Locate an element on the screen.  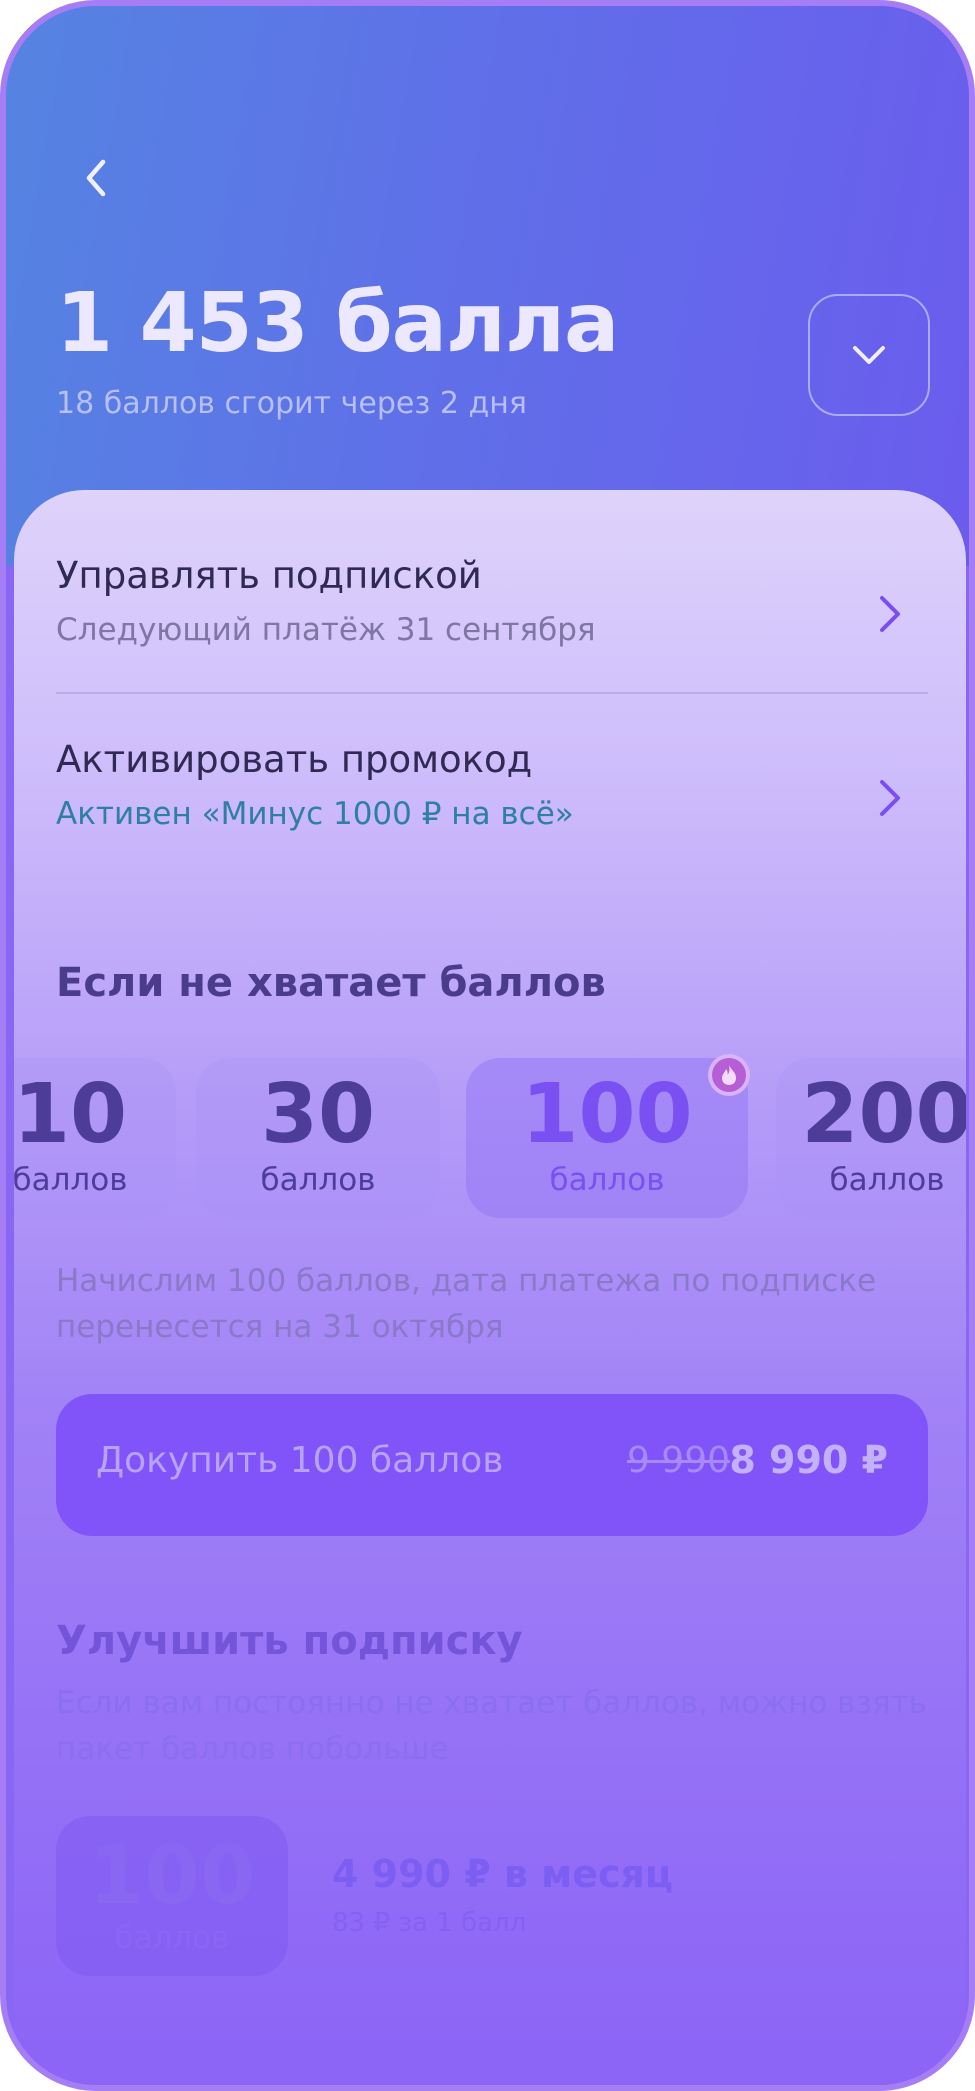
pack-amount: 10 is located at coordinates (71, 1114).